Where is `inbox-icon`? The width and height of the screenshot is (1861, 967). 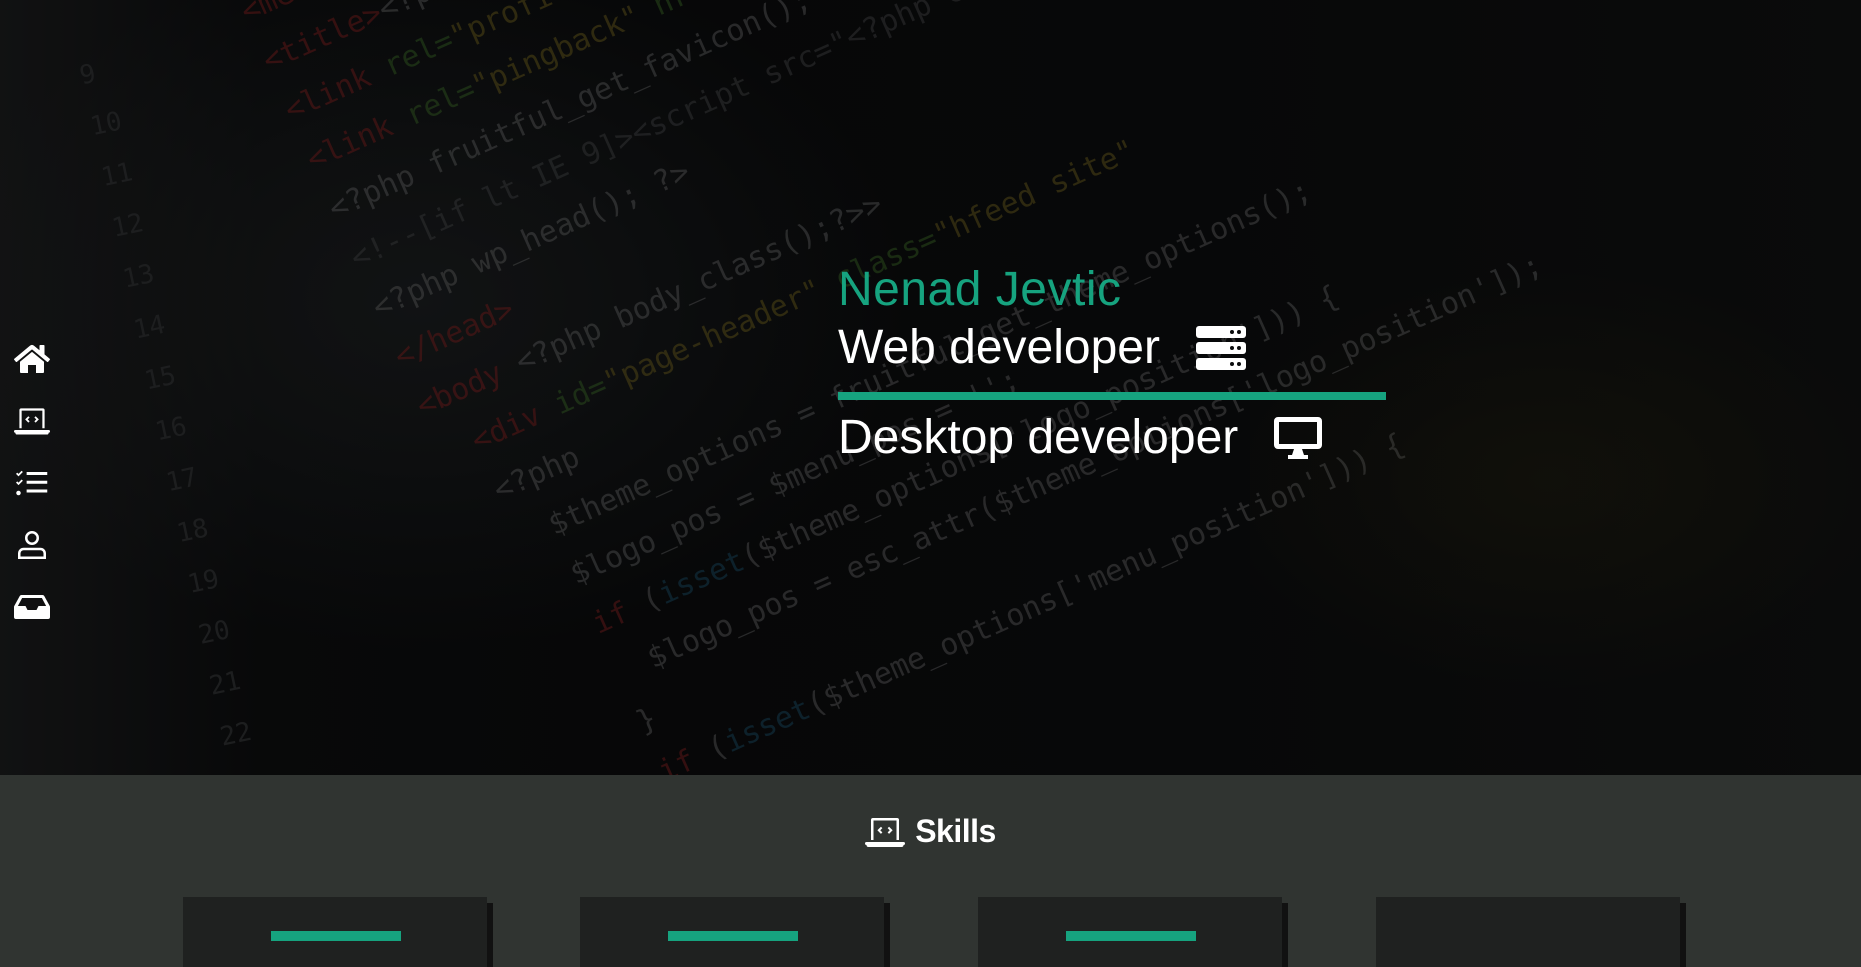
inbox-icon is located at coordinates (32, 606).